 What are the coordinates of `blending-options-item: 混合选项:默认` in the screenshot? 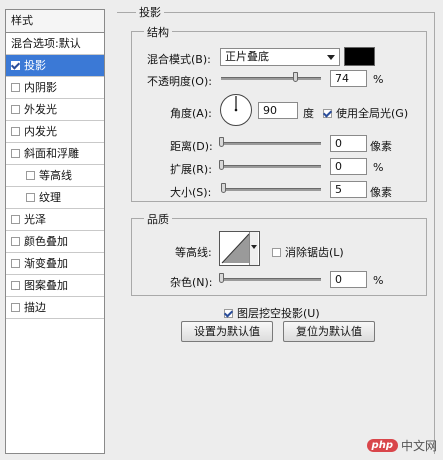 It's located at (55, 44).